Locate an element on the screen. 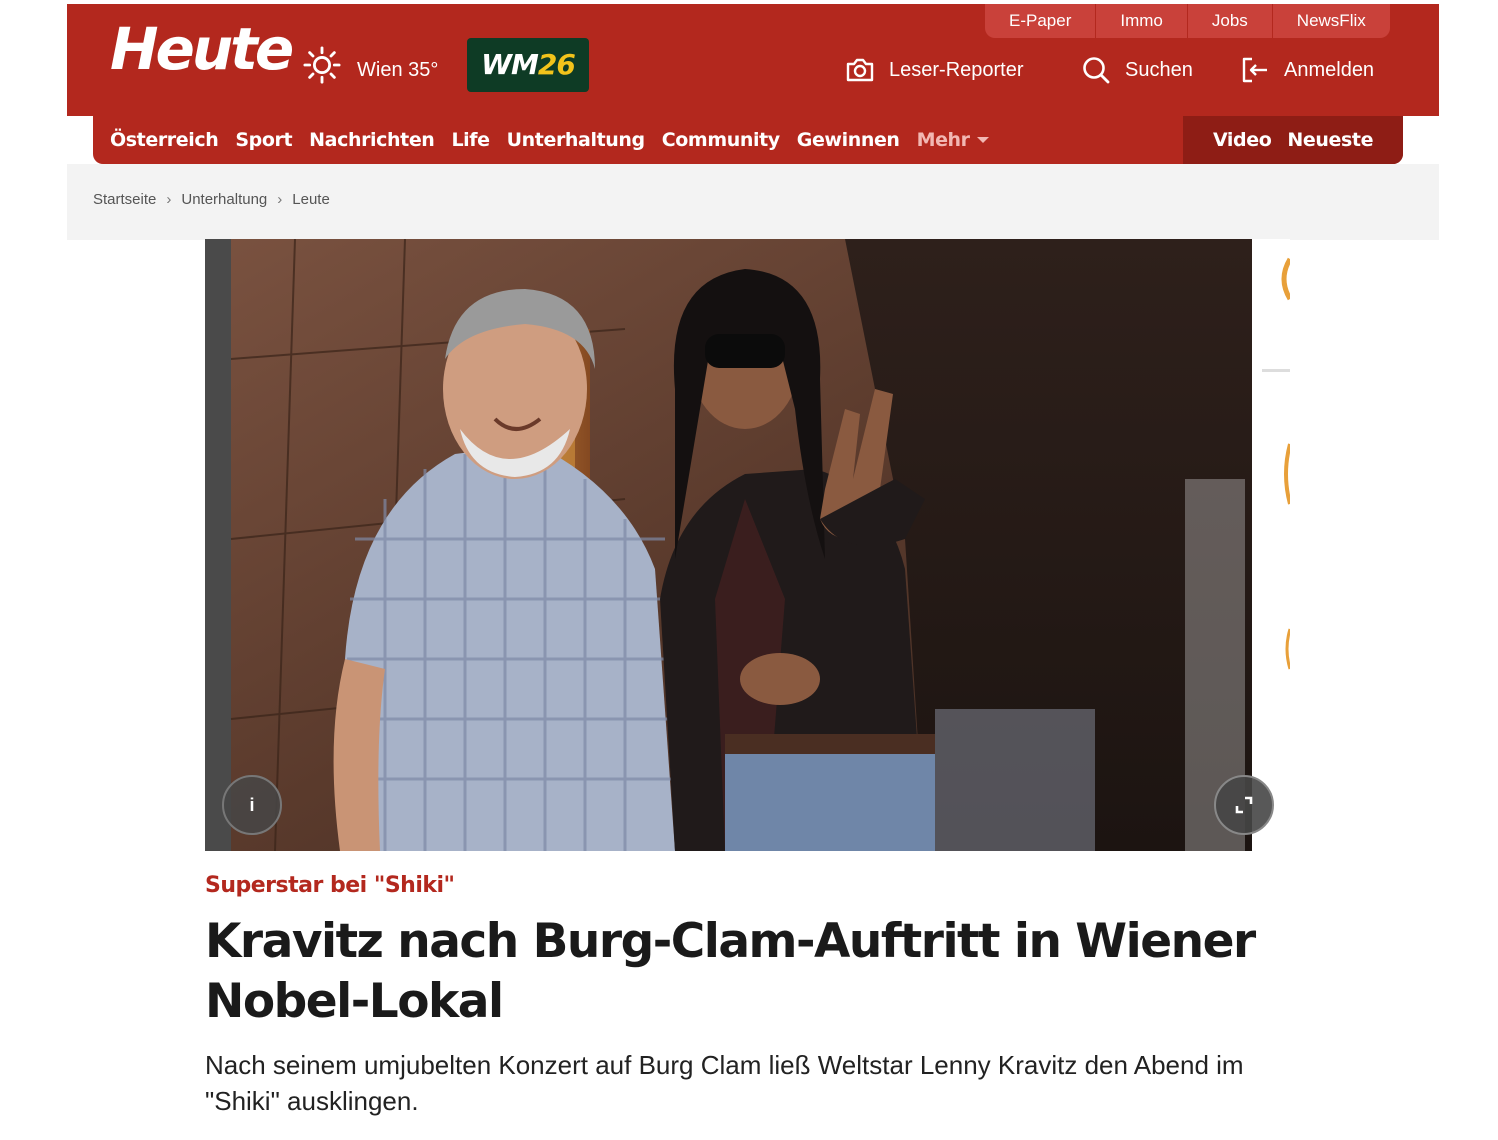  nav-item-unterhaltung: Unterhaltung is located at coordinates (576, 140).